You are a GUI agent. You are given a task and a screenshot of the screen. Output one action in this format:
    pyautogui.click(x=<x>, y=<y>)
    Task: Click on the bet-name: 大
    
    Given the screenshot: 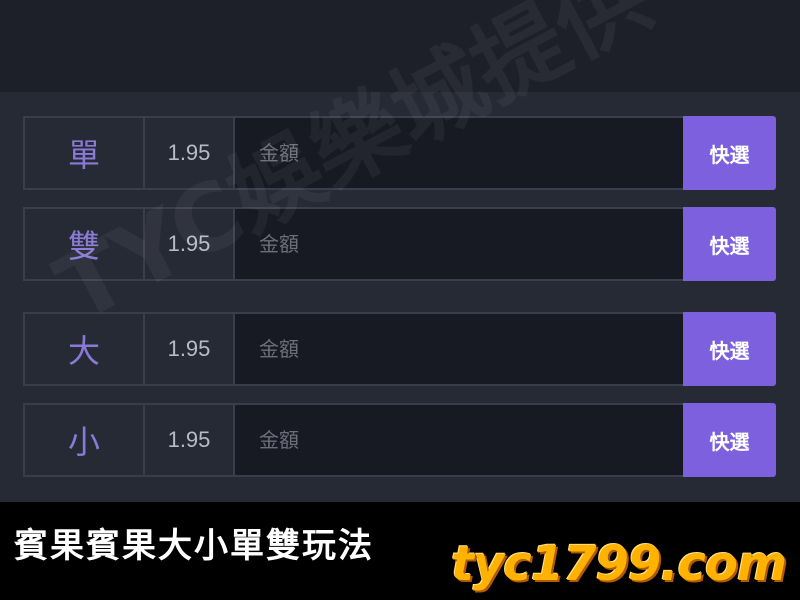 What is the action you would take?
    pyautogui.click(x=84, y=349)
    